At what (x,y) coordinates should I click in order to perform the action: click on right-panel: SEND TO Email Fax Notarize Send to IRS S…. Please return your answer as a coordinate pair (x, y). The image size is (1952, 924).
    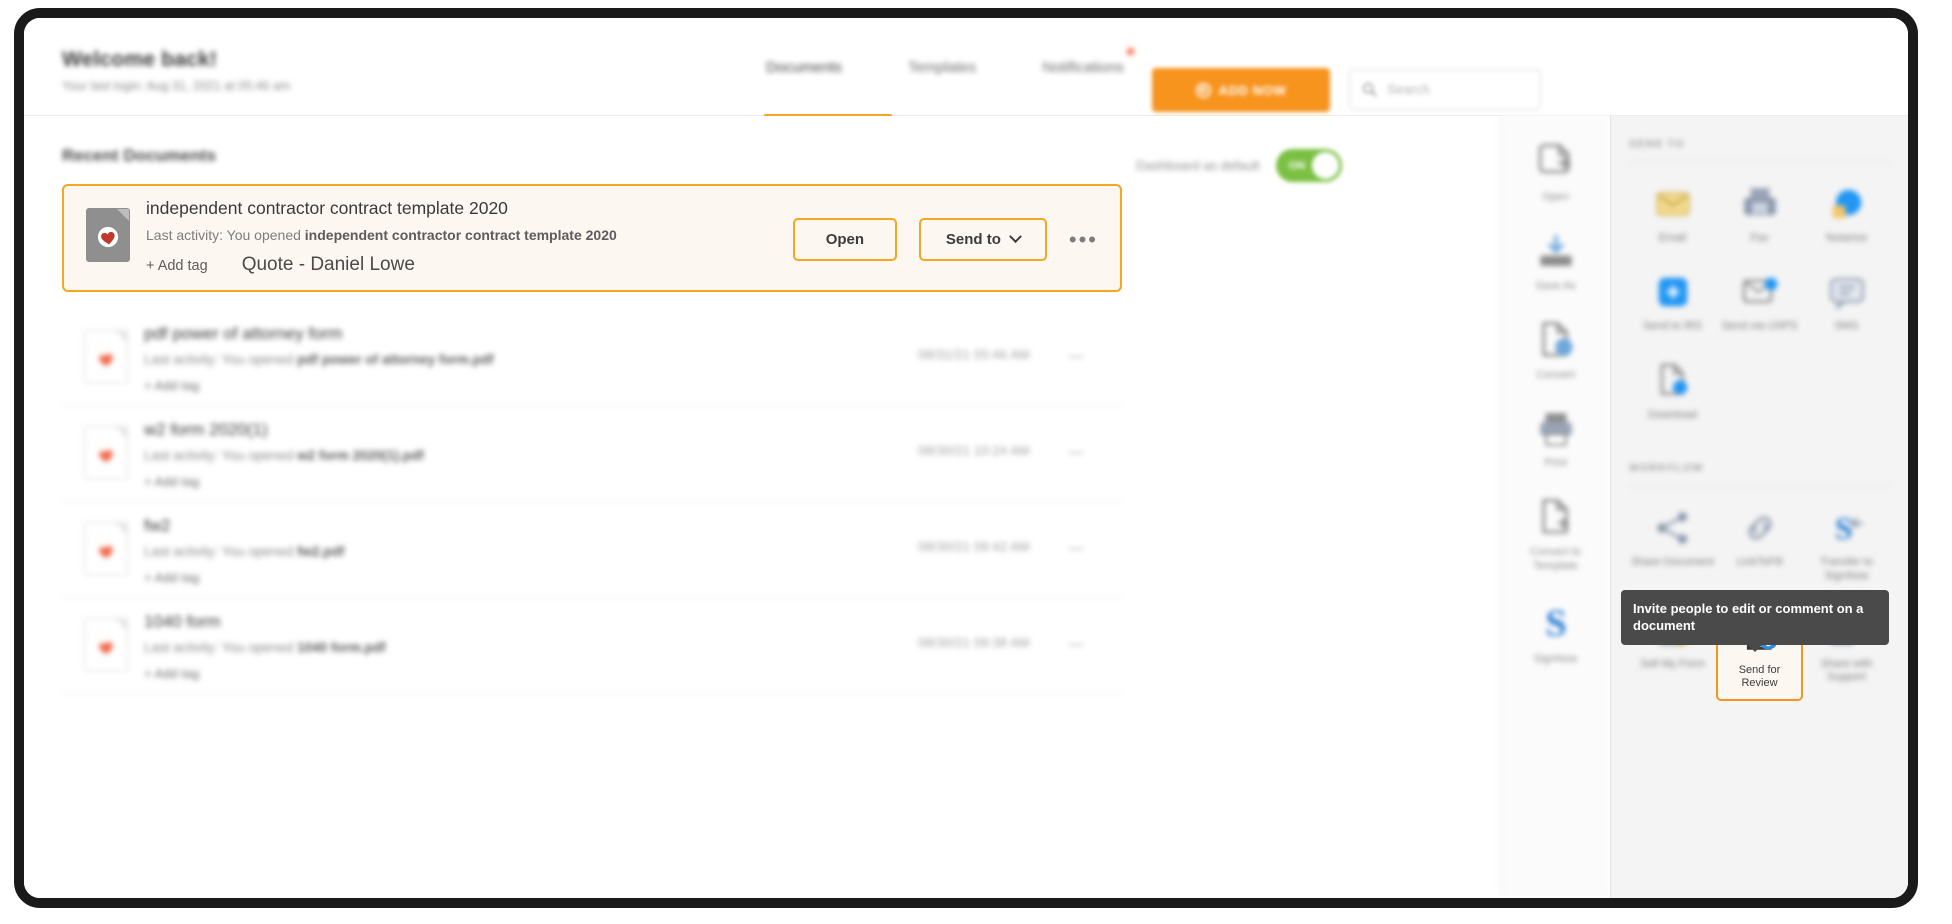
    Looking at the image, I should click on (1759, 507).